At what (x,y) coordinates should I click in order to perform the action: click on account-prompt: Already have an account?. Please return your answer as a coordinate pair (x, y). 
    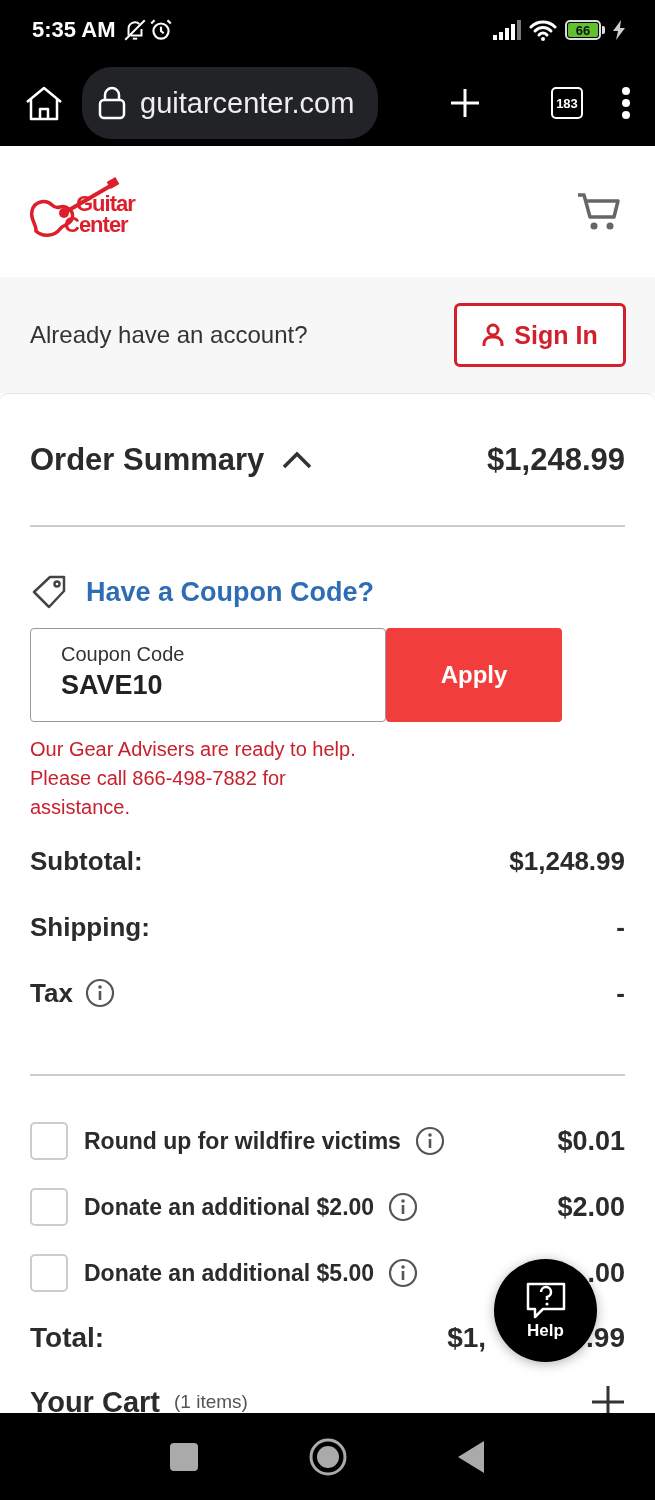
    Looking at the image, I should click on (169, 335).